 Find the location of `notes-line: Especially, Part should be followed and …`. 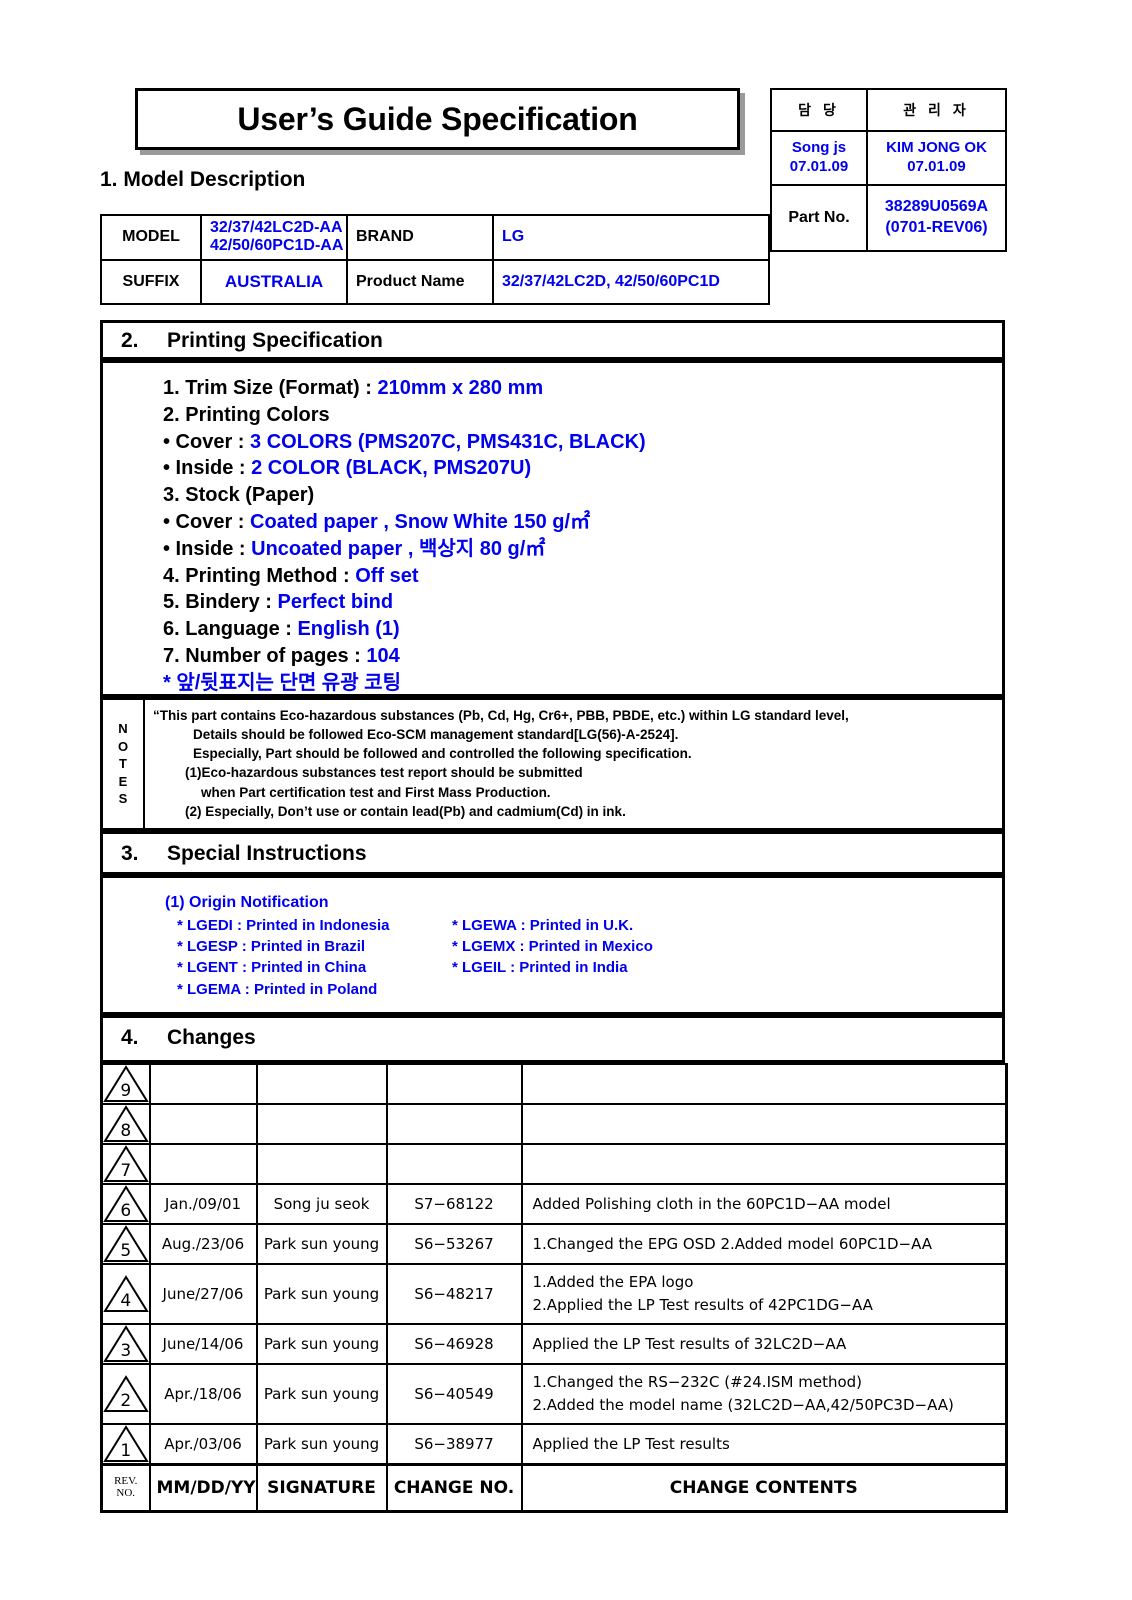

notes-line: Especially, Part should be followed and … is located at coordinates (442, 754).